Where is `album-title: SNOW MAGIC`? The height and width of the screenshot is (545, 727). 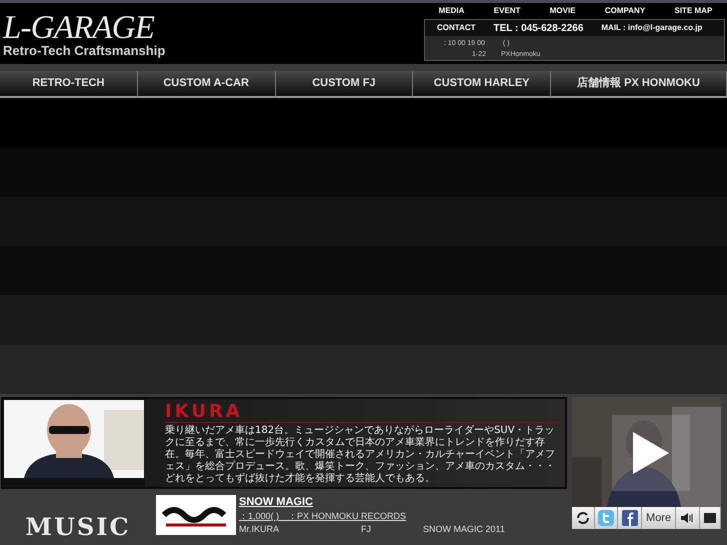
album-title: SNOW MAGIC is located at coordinates (372, 503).